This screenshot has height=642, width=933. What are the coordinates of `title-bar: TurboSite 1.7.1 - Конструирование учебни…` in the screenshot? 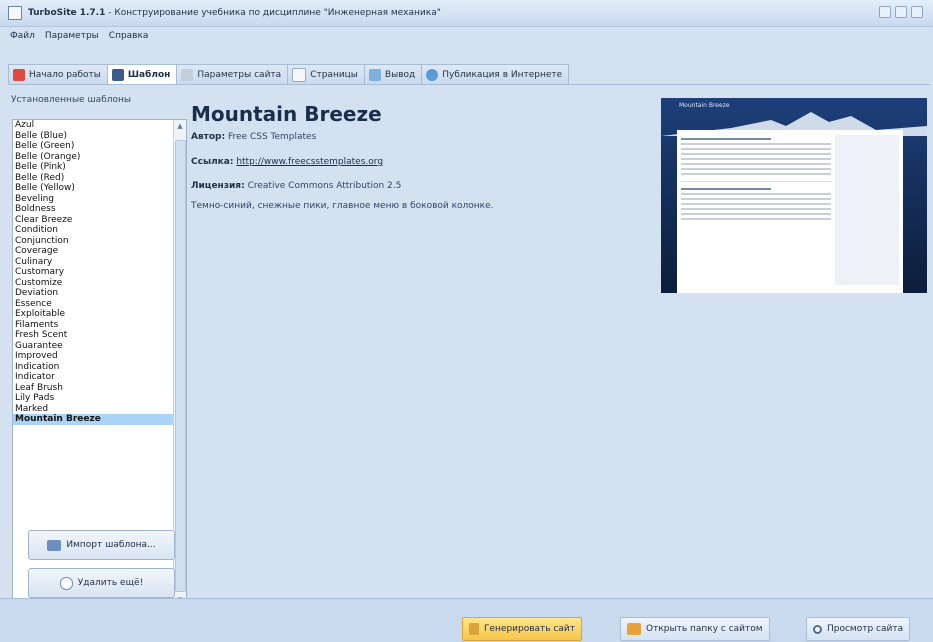 It's located at (466, 13).